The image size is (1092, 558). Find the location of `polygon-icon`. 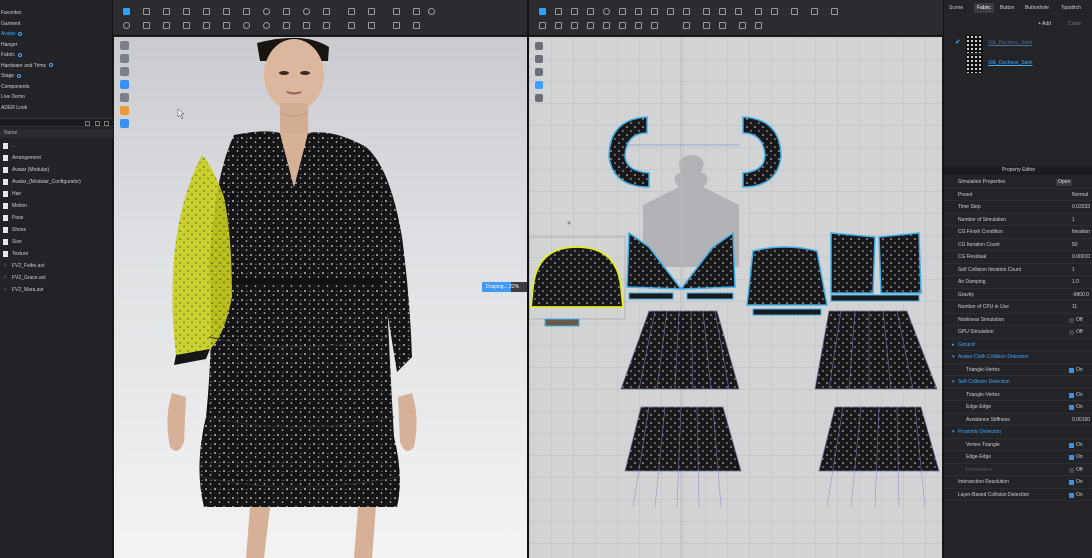

polygon-icon is located at coordinates (622, 11).